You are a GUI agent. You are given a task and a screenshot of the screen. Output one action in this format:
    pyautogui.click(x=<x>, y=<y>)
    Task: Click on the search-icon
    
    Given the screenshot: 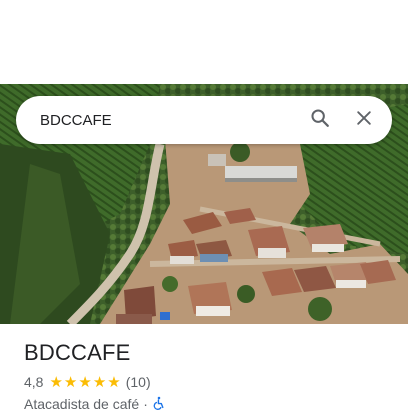 What is the action you would take?
    pyautogui.click(x=320, y=120)
    